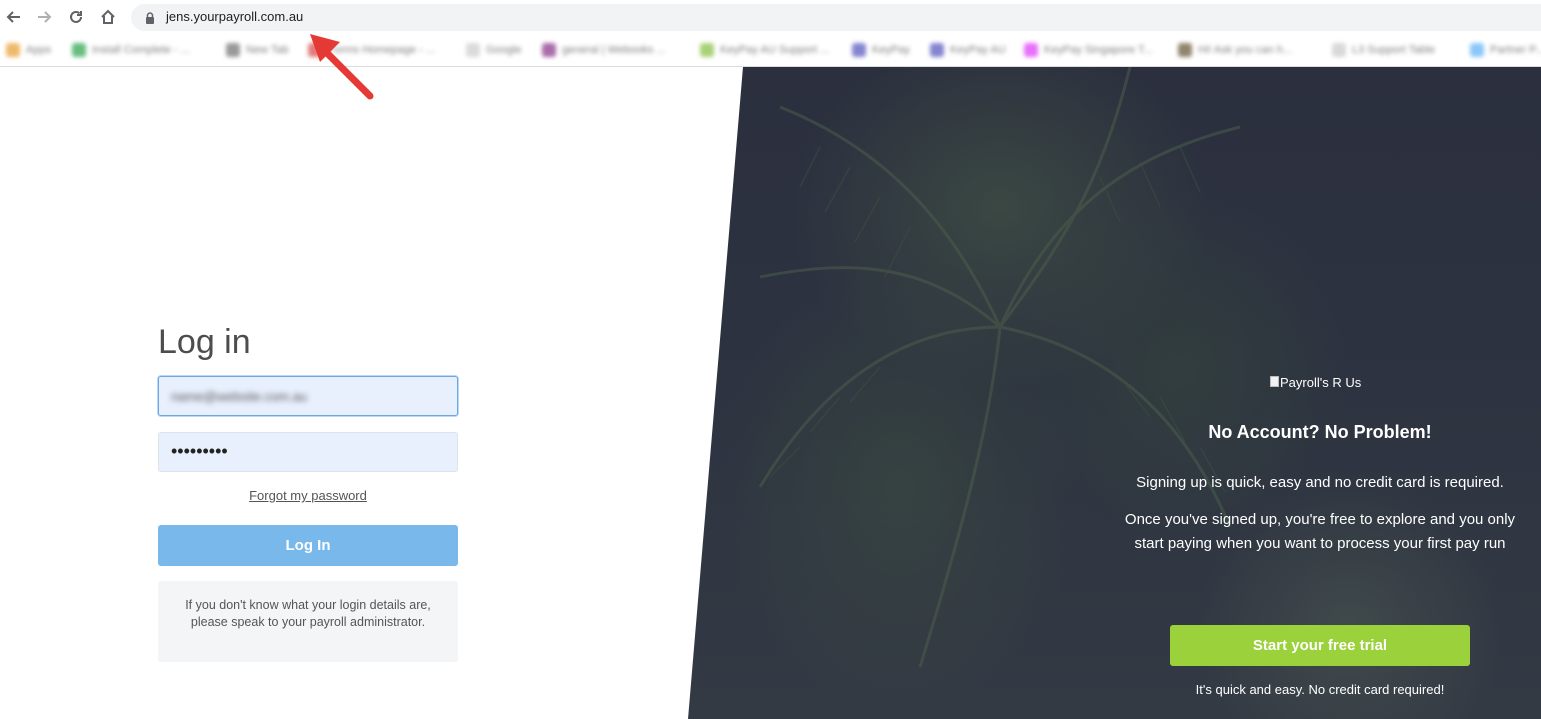 This screenshot has width=1541, height=719. What do you see at coordinates (44, 17) in the screenshot?
I see `forward-icon` at bounding box center [44, 17].